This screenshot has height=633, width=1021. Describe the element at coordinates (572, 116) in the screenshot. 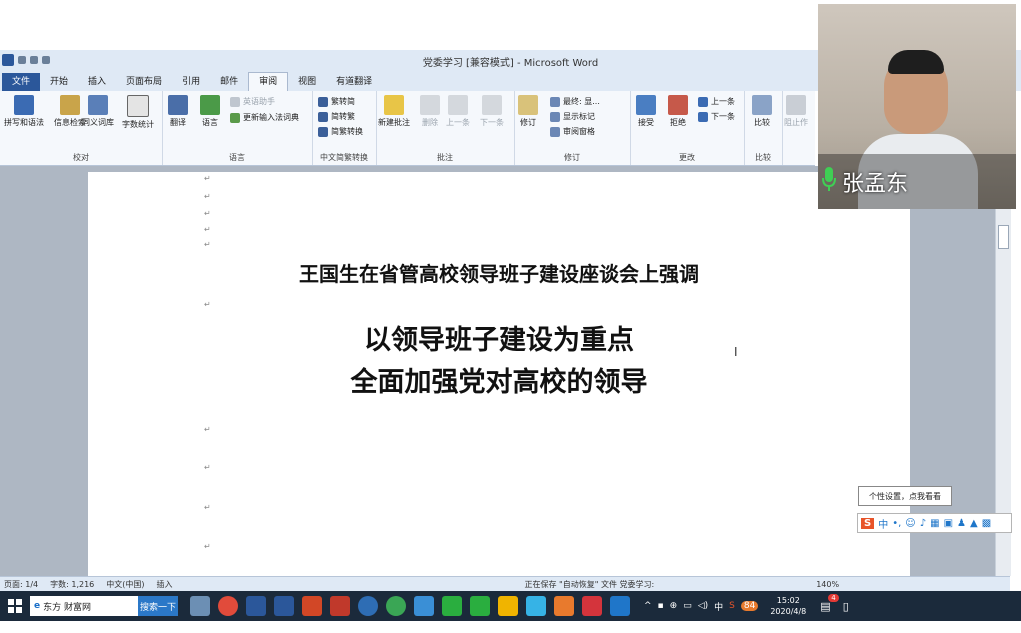

I see `show-markup-dropdown: 显示标记` at that location.